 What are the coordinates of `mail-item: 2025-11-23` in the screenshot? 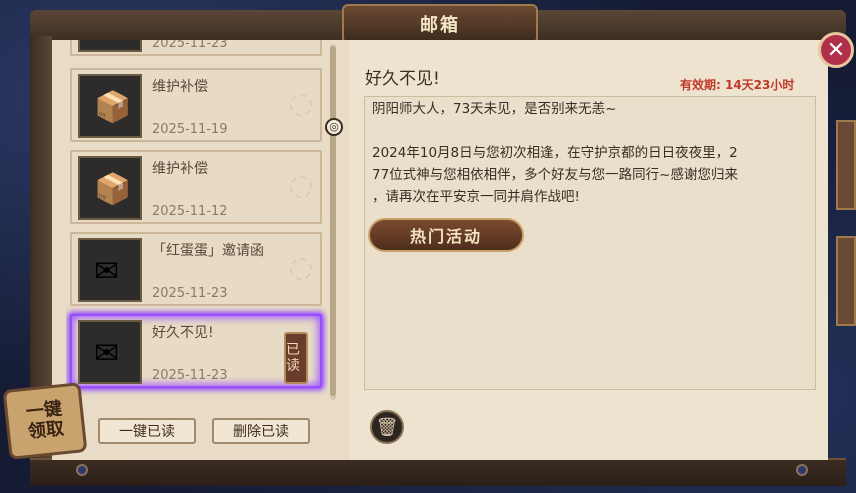 It's located at (196, 48).